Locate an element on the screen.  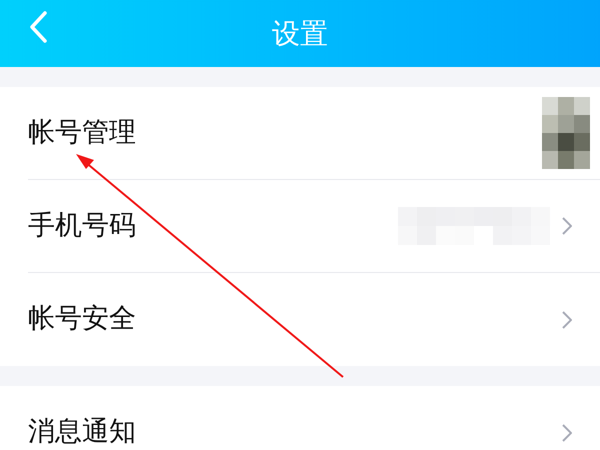
pixelated-avatar is located at coordinates (566, 133).